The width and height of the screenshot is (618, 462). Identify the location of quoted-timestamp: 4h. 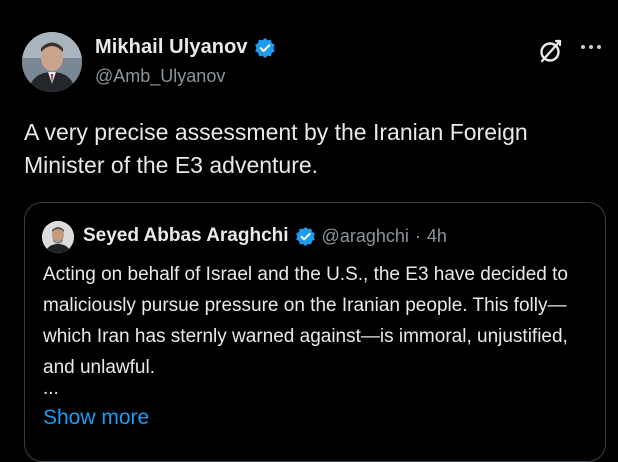
(437, 236).